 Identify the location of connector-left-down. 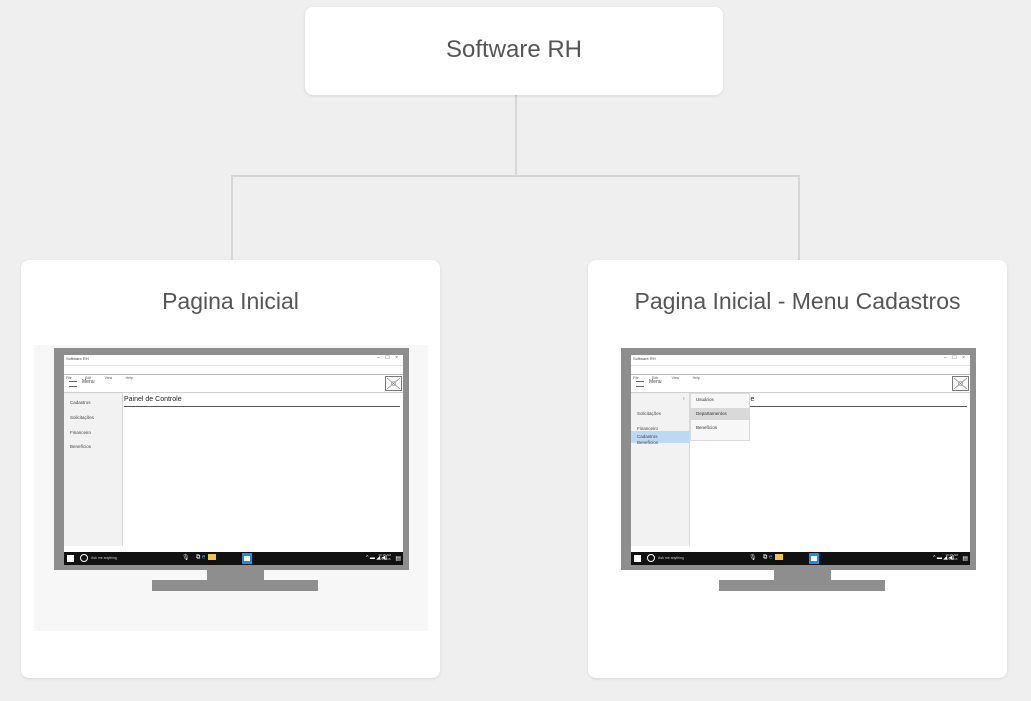
(232, 217).